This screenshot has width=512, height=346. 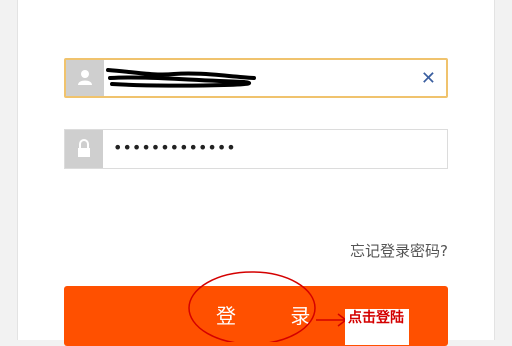 What do you see at coordinates (174, 147) in the screenshot?
I see `password-value: •••••••••••••` at bounding box center [174, 147].